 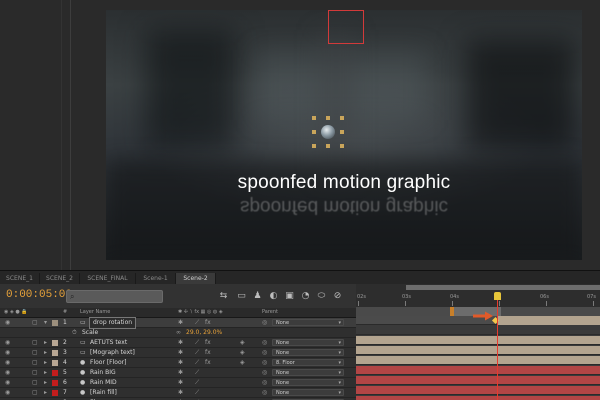 I want to click on layer-row: ◉ ▢ ▸ 7 ● [Rain fill] ✱ ⟋ ◎ None, so click(x=178, y=393).